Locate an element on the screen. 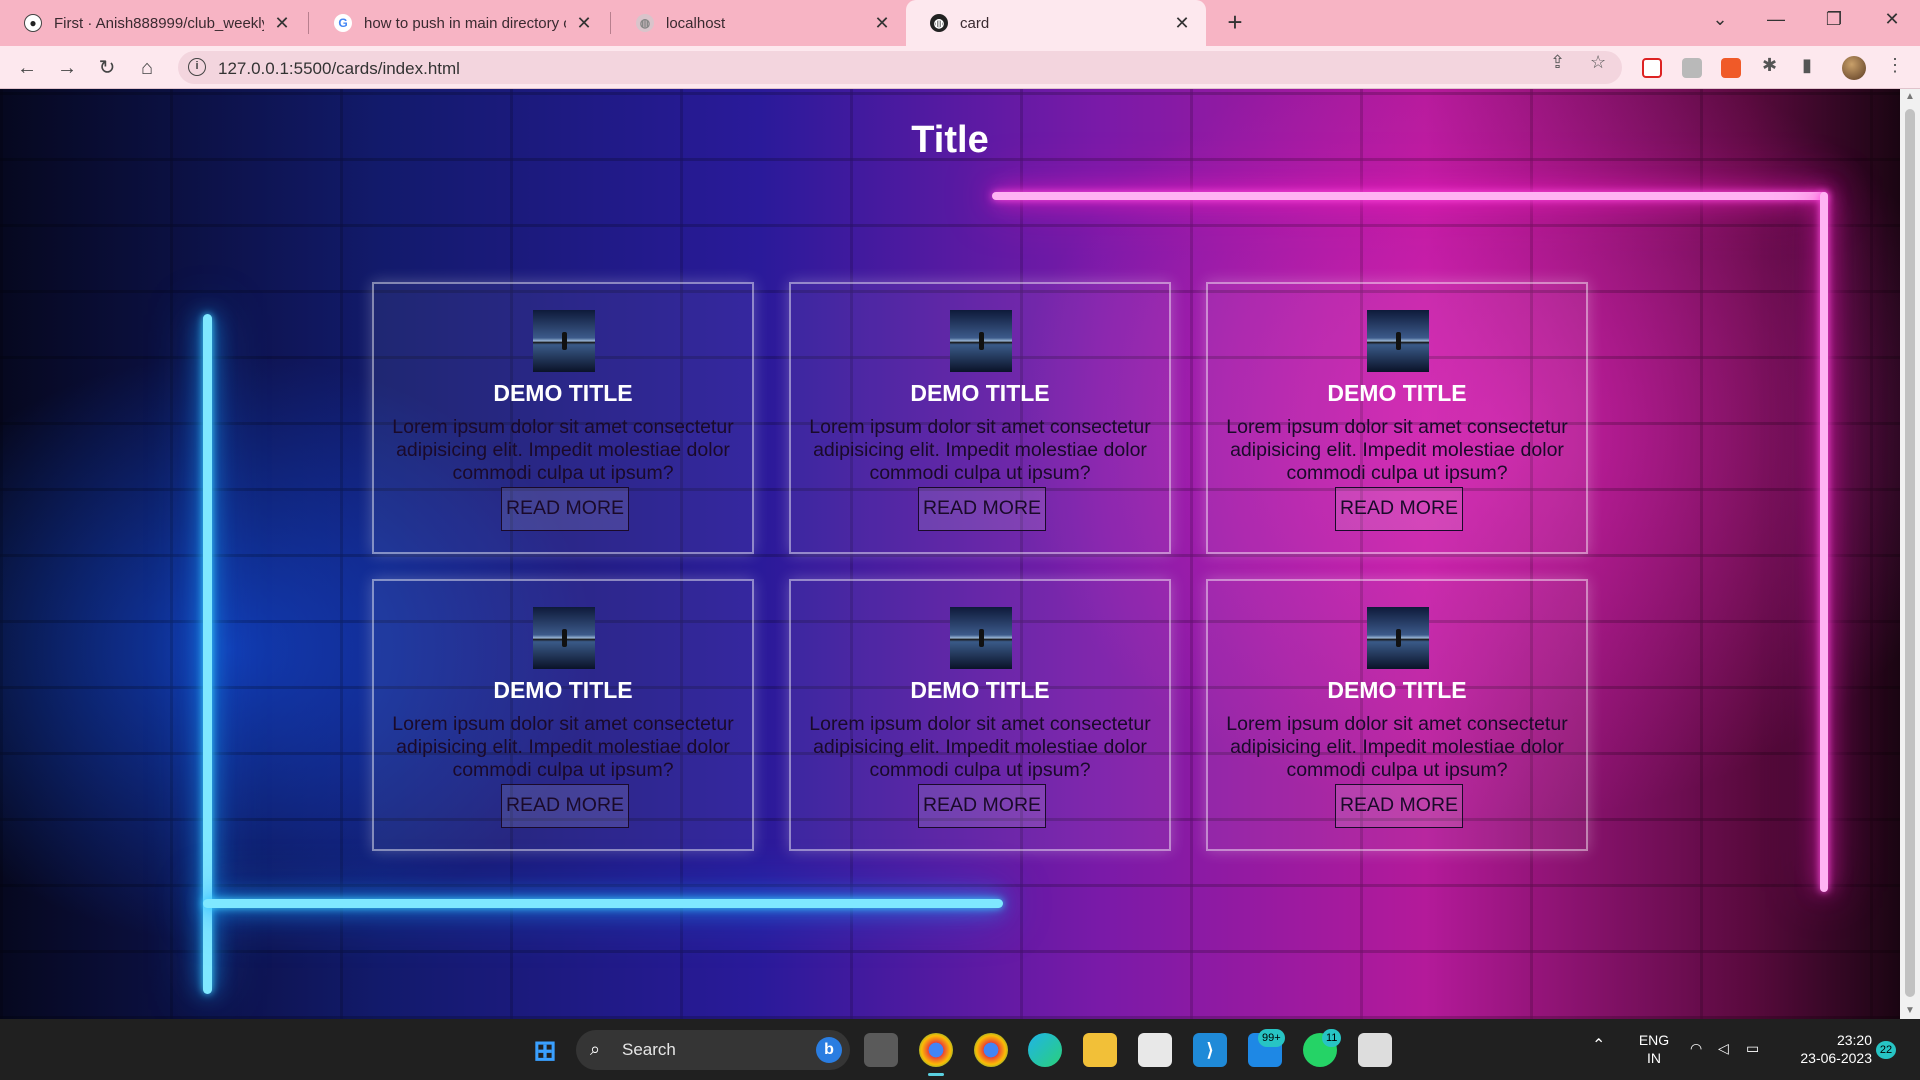  language-code: ENG is located at coordinates (1654, 1040).